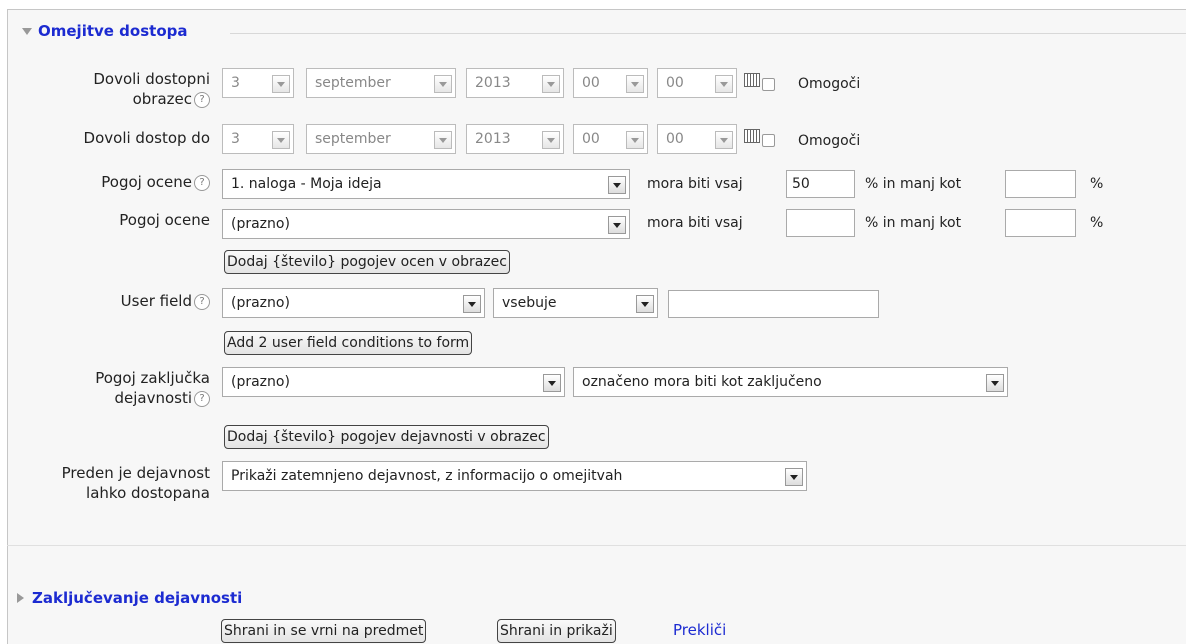 The image size is (1186, 644). I want to click on completion-condition-label: Pogoj zaključka dejavnosti?, so click(152, 388).